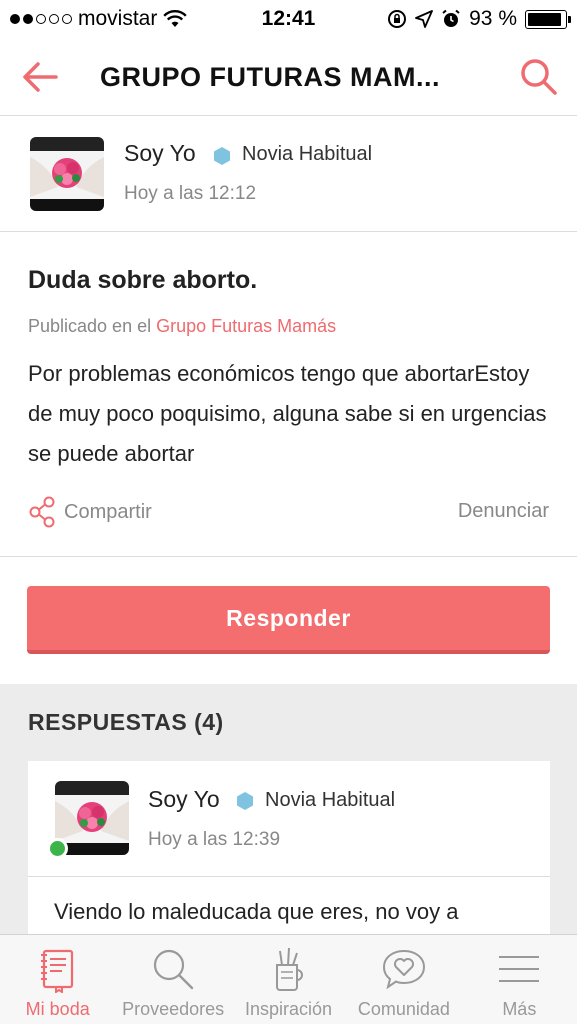 This screenshot has height=1024, width=577. I want to click on tab-label: Mi boda, so click(57, 1009).